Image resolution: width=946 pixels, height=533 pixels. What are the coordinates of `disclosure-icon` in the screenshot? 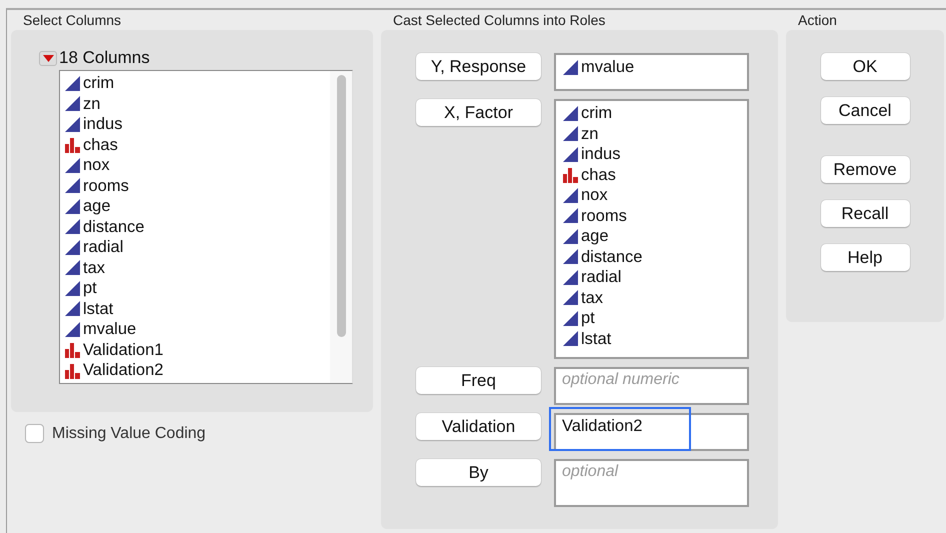 It's located at (48, 58).